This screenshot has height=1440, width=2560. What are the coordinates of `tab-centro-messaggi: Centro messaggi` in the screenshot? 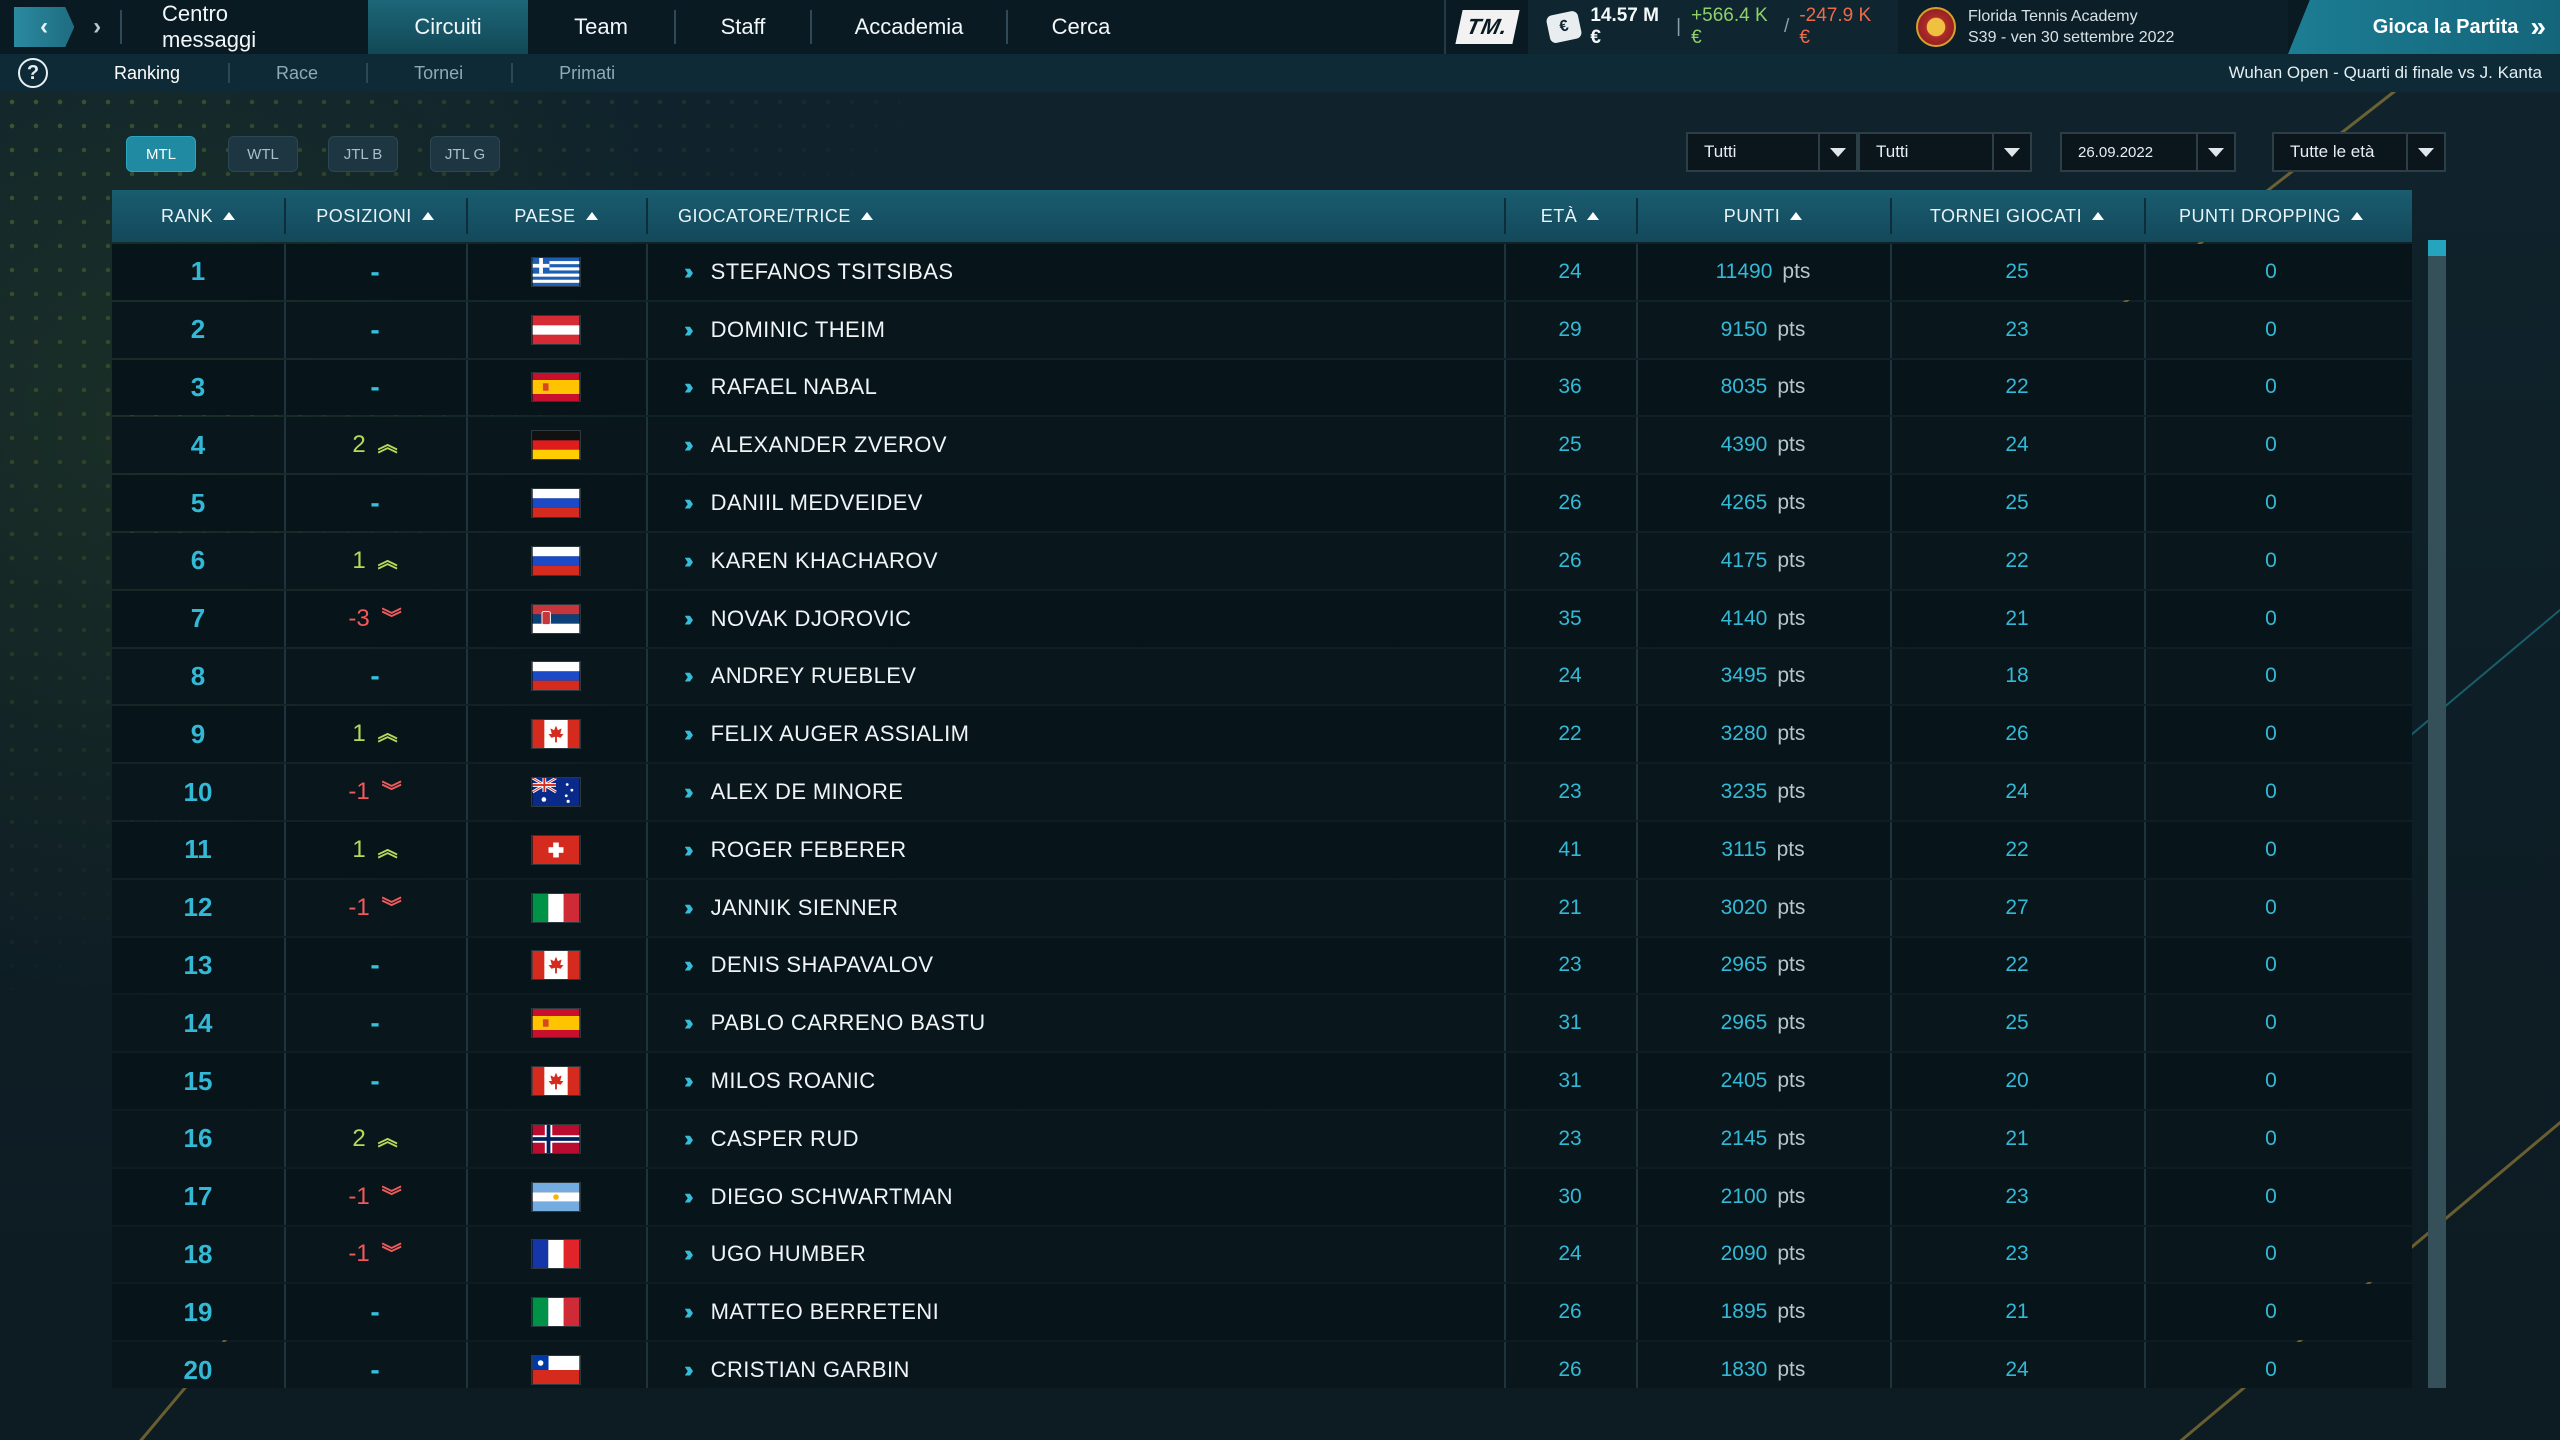 It's located at (245, 27).